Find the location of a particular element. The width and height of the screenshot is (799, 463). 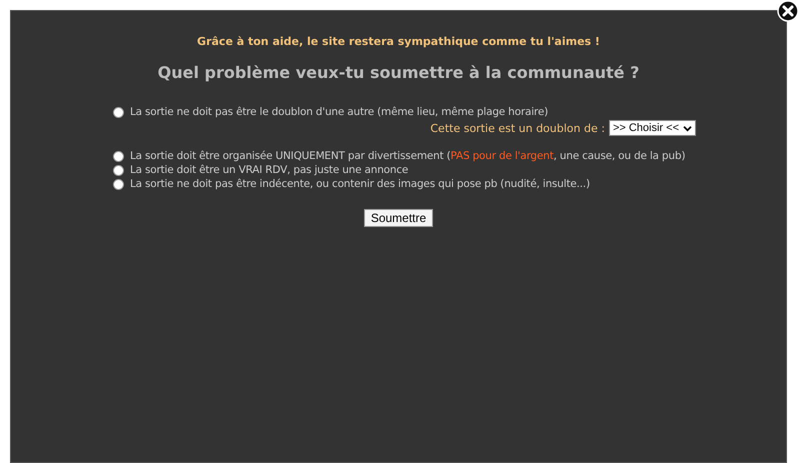

option-label: La sortie doit être un VRAI RDV, pas juste une annonce is located at coordinates (269, 170).